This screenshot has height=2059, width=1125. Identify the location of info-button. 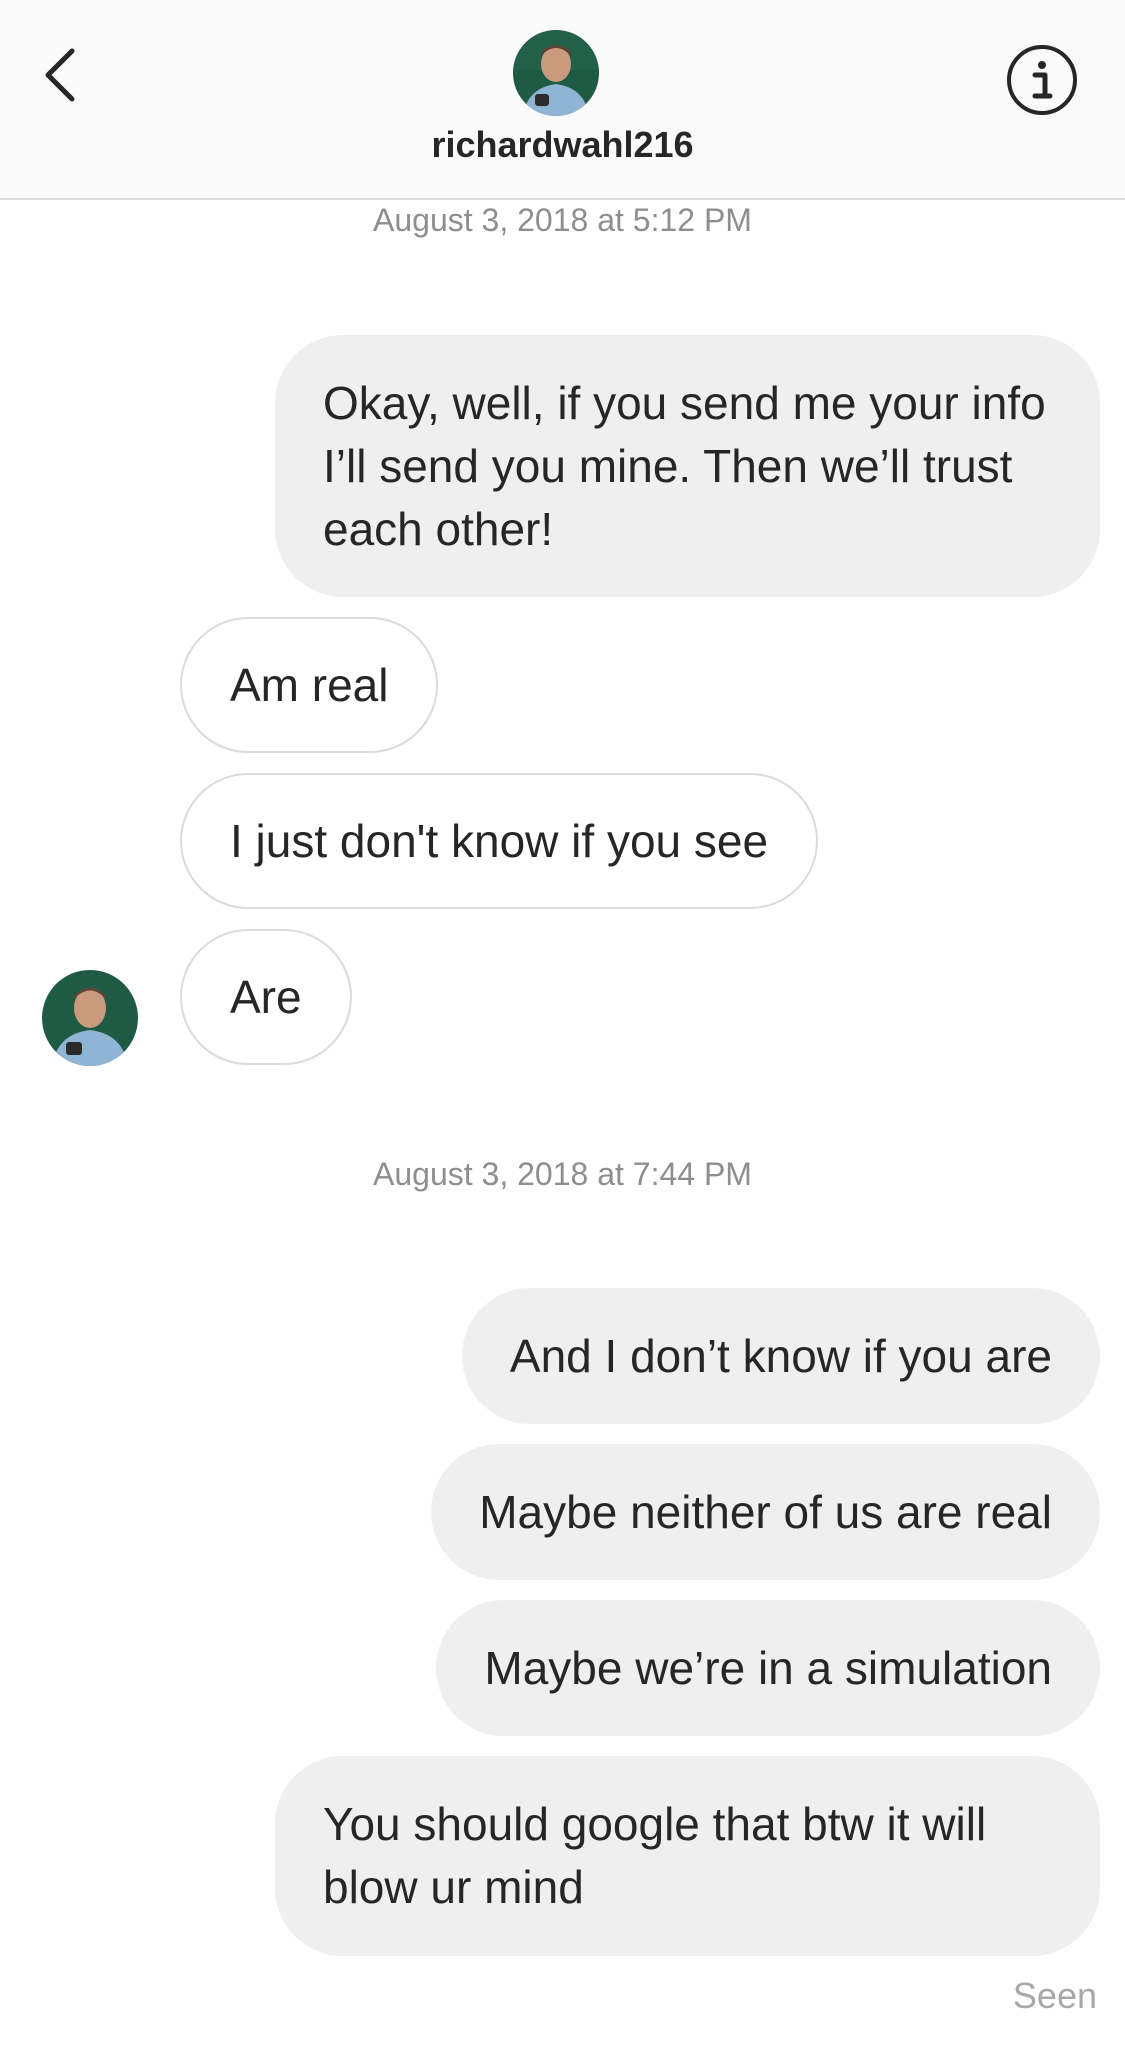
(1042, 80).